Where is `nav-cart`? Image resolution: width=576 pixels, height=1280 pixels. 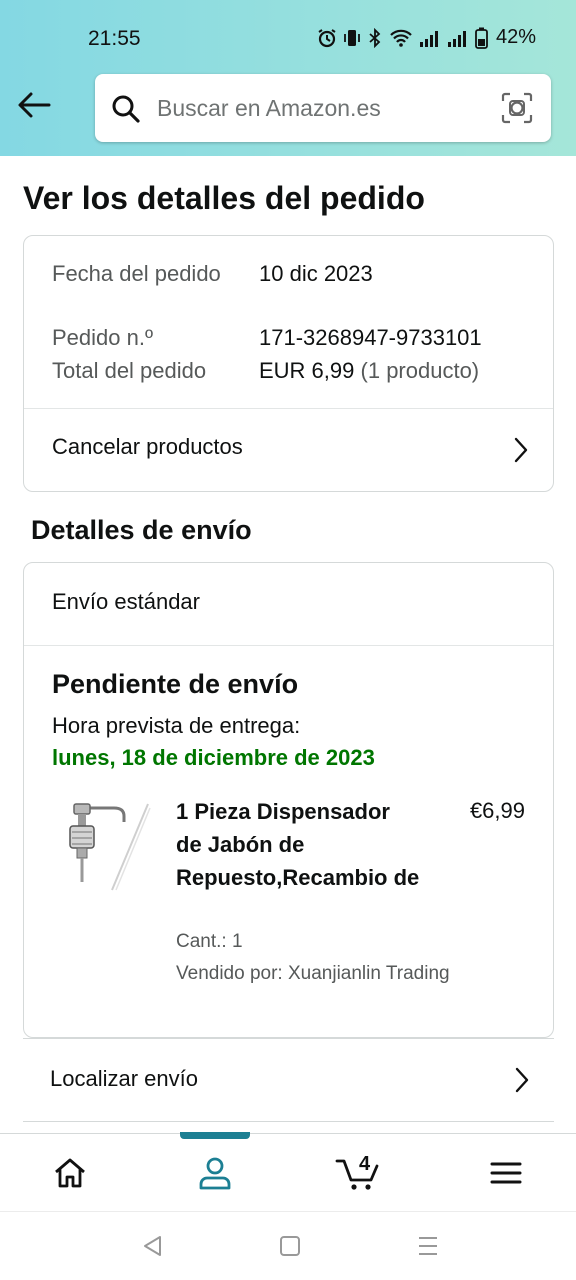
nav-cart is located at coordinates (358, 1173).